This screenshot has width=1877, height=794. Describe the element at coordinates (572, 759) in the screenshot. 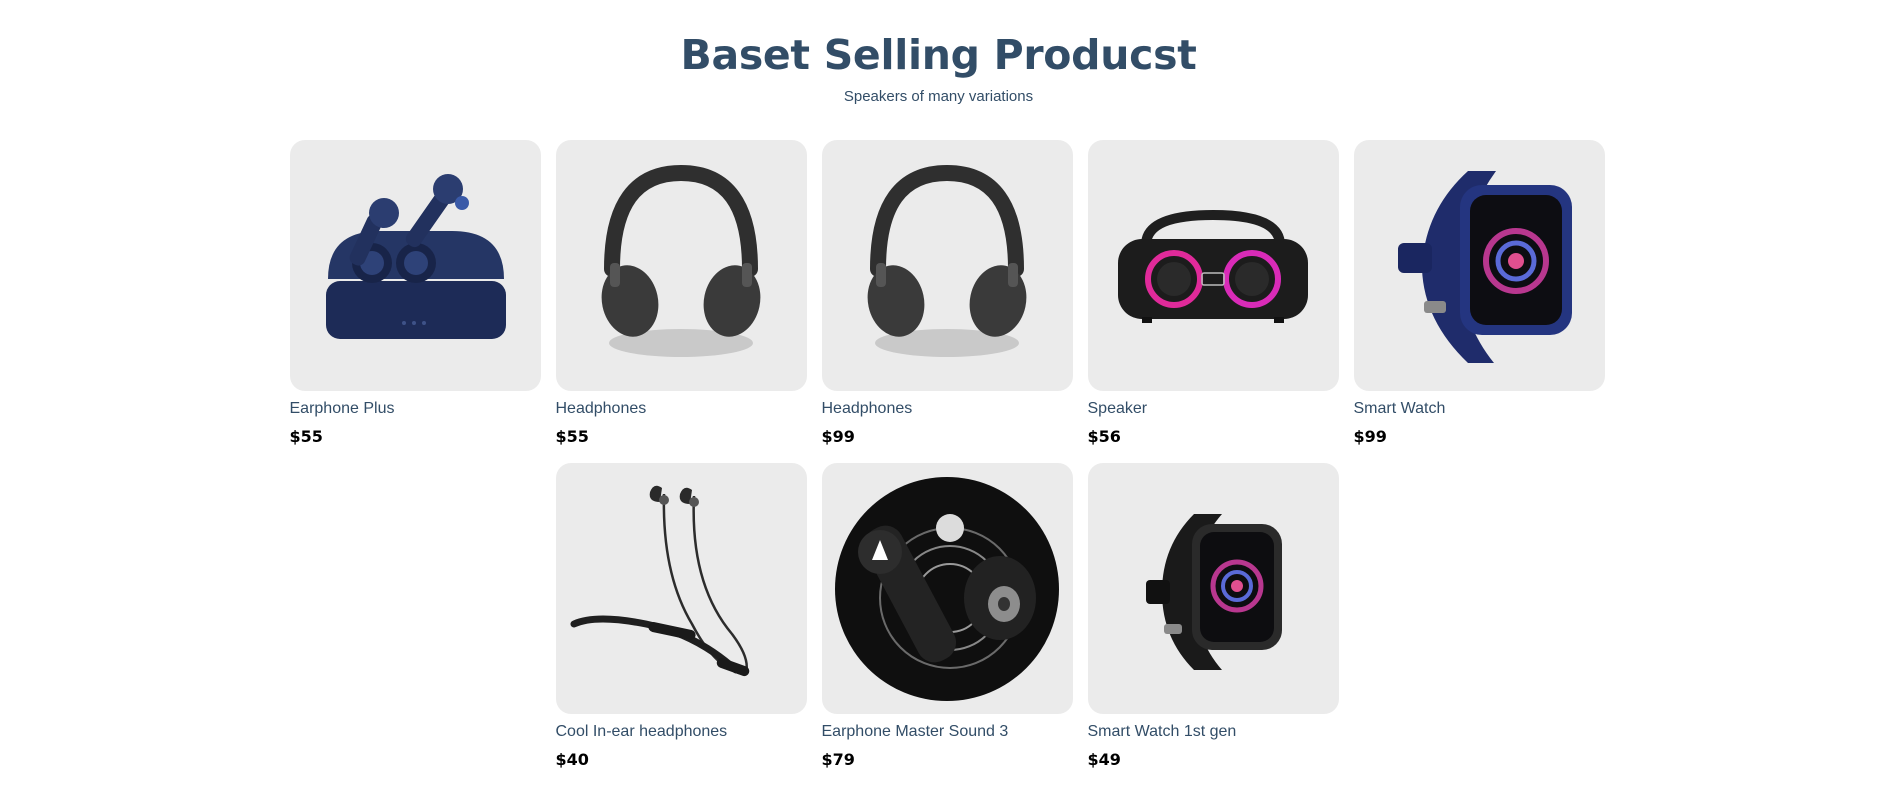

I see `product-price: $40` at that location.